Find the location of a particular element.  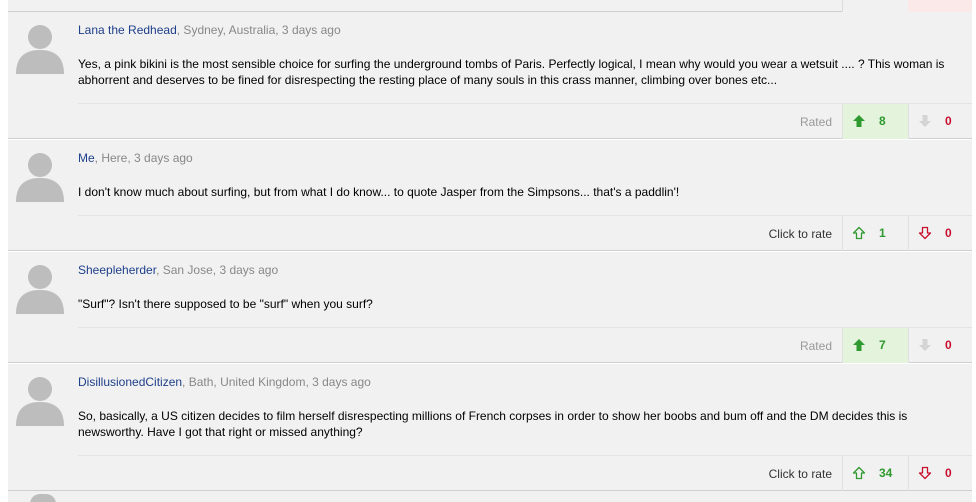

vote-up-button: 1 is located at coordinates (875, 233).